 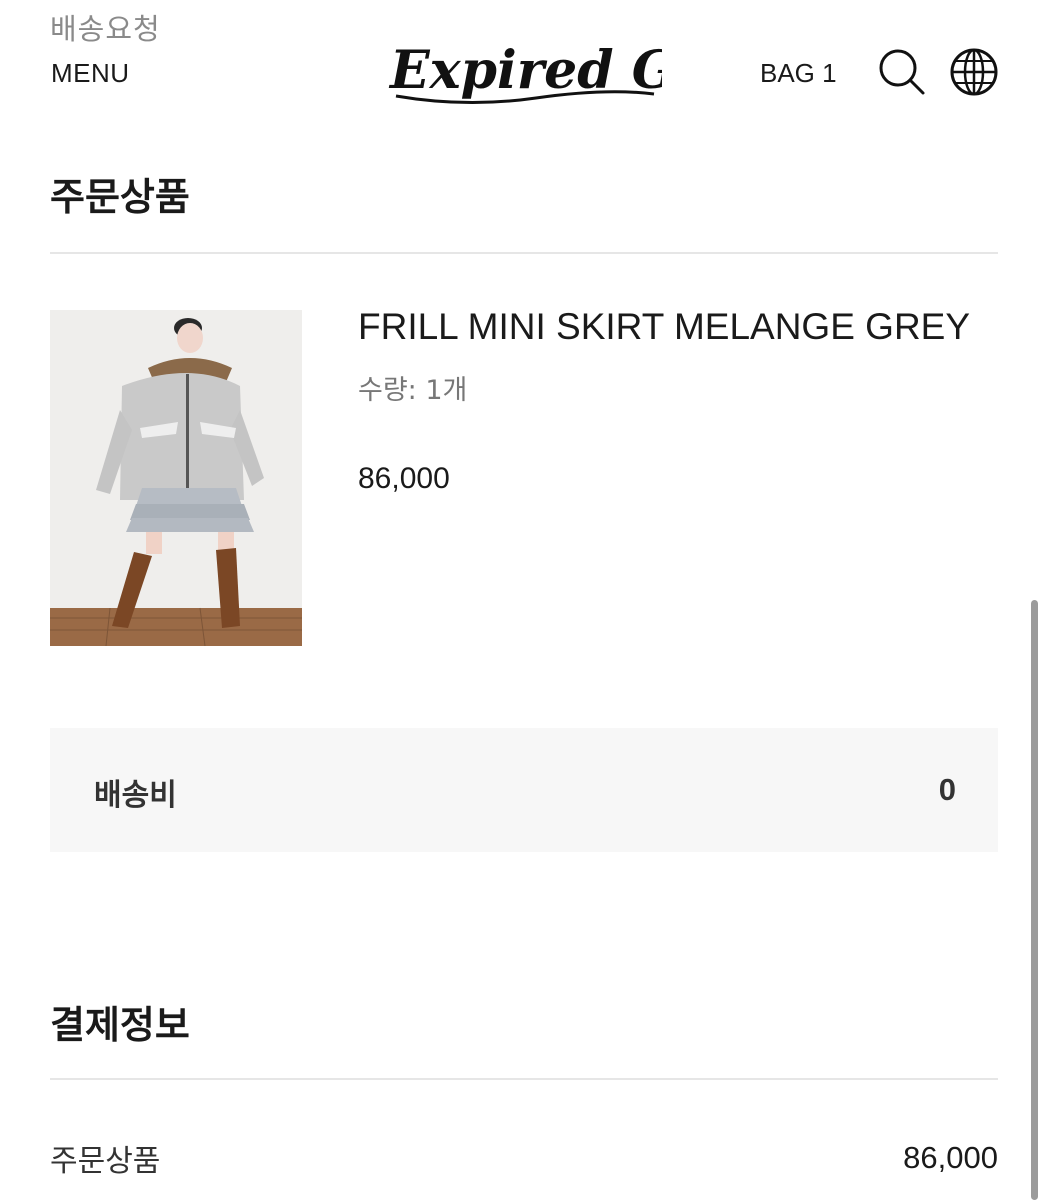 What do you see at coordinates (404, 478) in the screenshot?
I see `product-price: 86,000` at bounding box center [404, 478].